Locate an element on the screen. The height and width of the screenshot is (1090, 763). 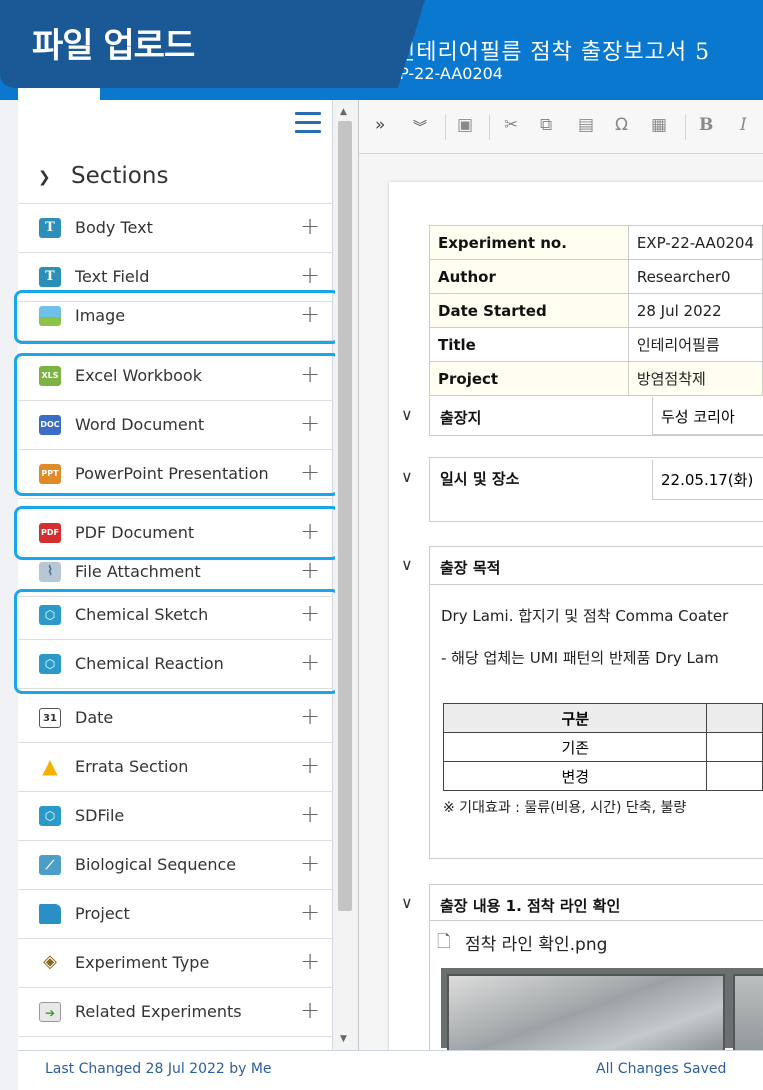
sidebar-item-word-document: DOC Word Document + is located at coordinates (175, 425).